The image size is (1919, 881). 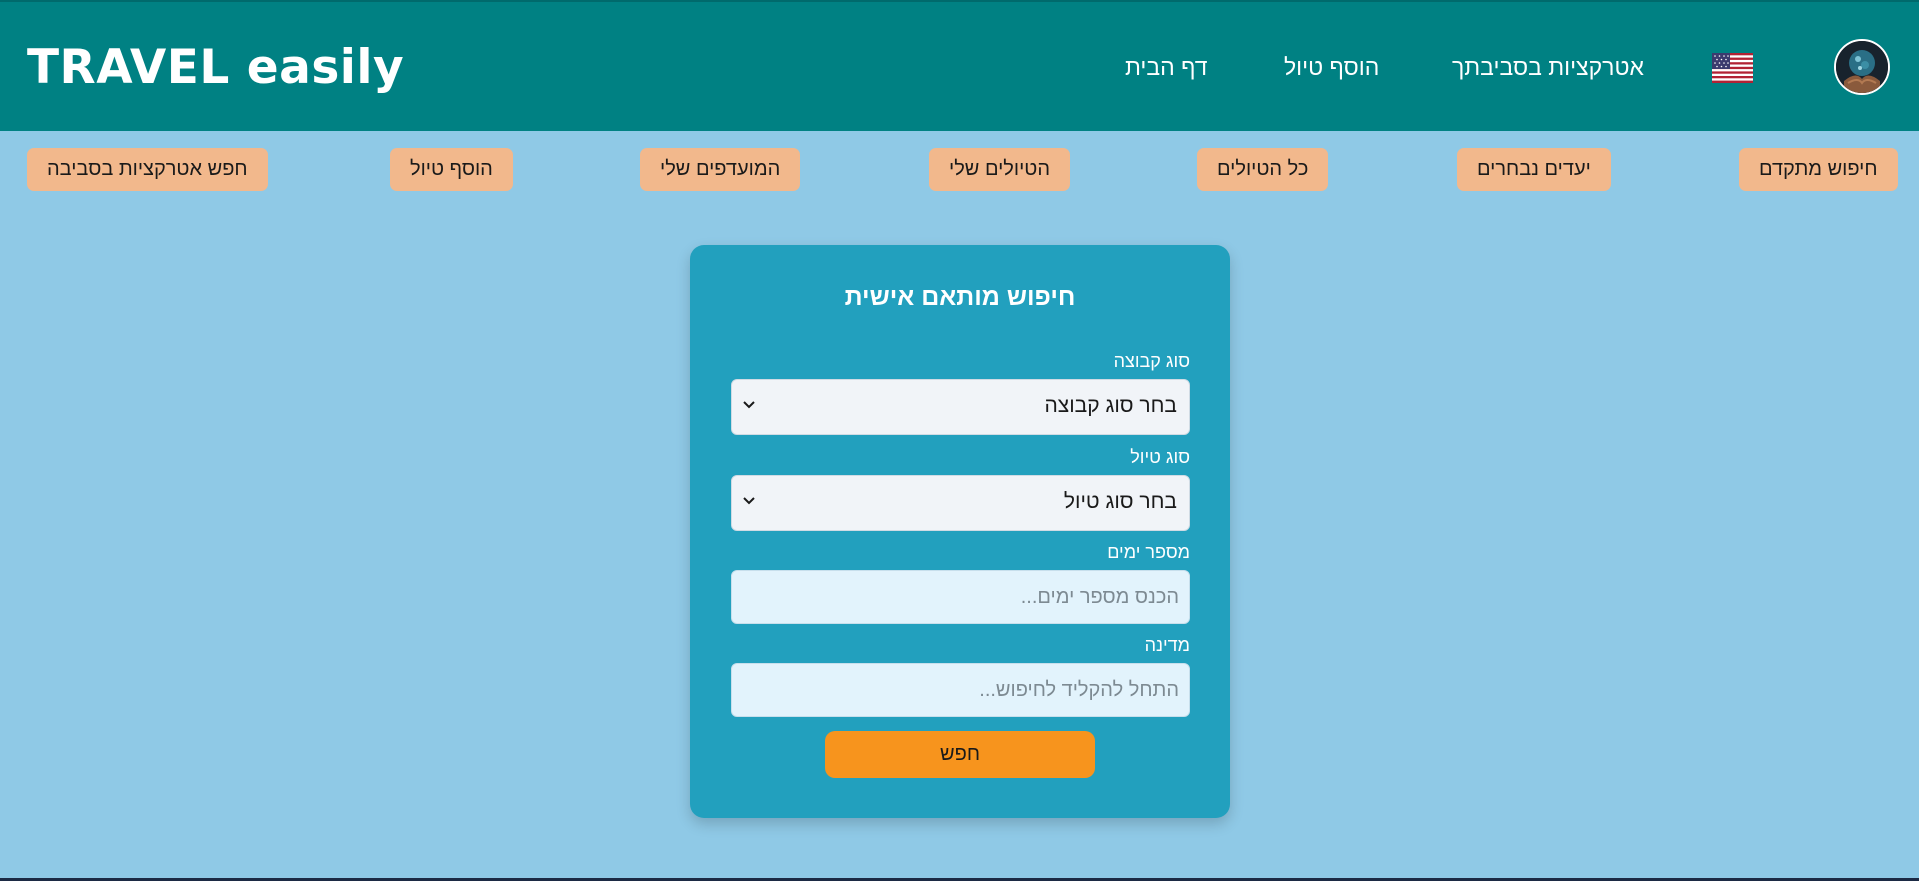 I want to click on user-avatar, so click(x=1862, y=67).